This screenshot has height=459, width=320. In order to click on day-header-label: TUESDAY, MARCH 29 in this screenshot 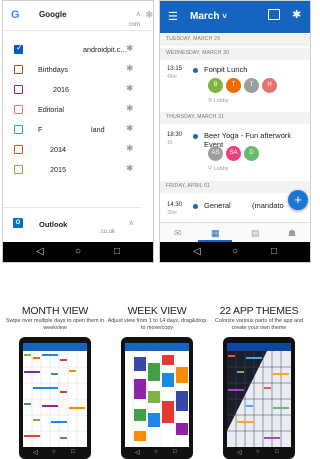, I will do `click(193, 39)`.